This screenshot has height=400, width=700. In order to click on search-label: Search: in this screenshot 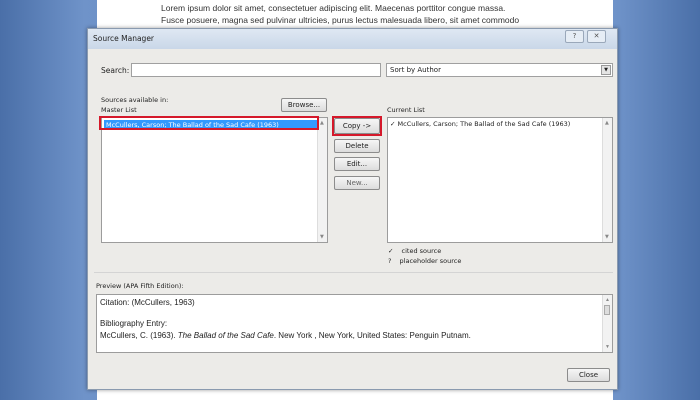, I will do `click(115, 70)`.